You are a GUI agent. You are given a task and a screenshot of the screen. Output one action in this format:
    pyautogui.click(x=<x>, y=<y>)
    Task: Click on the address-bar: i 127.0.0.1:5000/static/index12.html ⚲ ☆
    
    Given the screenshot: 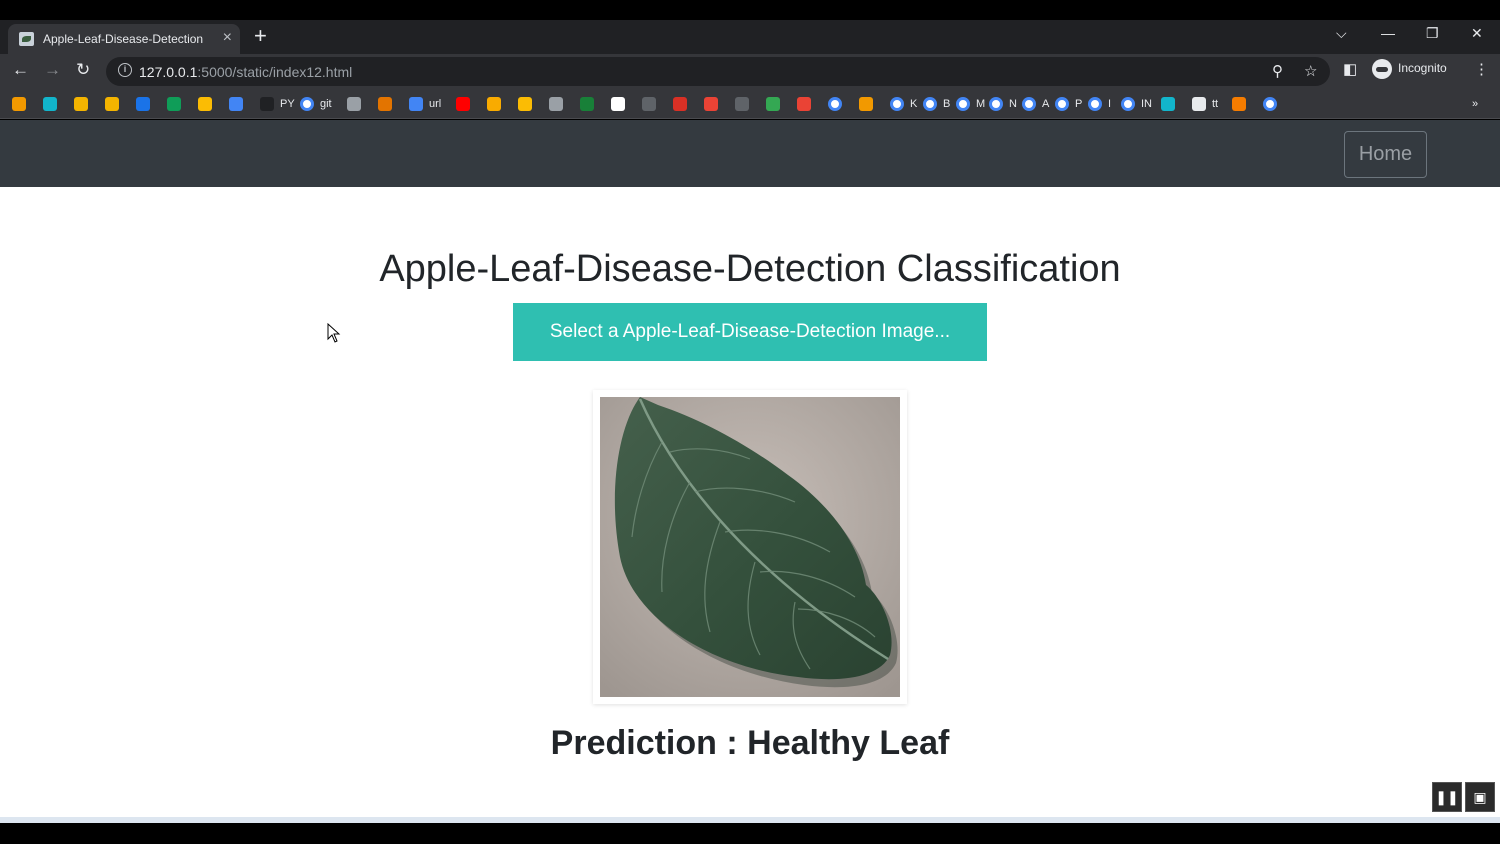 What is the action you would take?
    pyautogui.click(x=718, y=71)
    